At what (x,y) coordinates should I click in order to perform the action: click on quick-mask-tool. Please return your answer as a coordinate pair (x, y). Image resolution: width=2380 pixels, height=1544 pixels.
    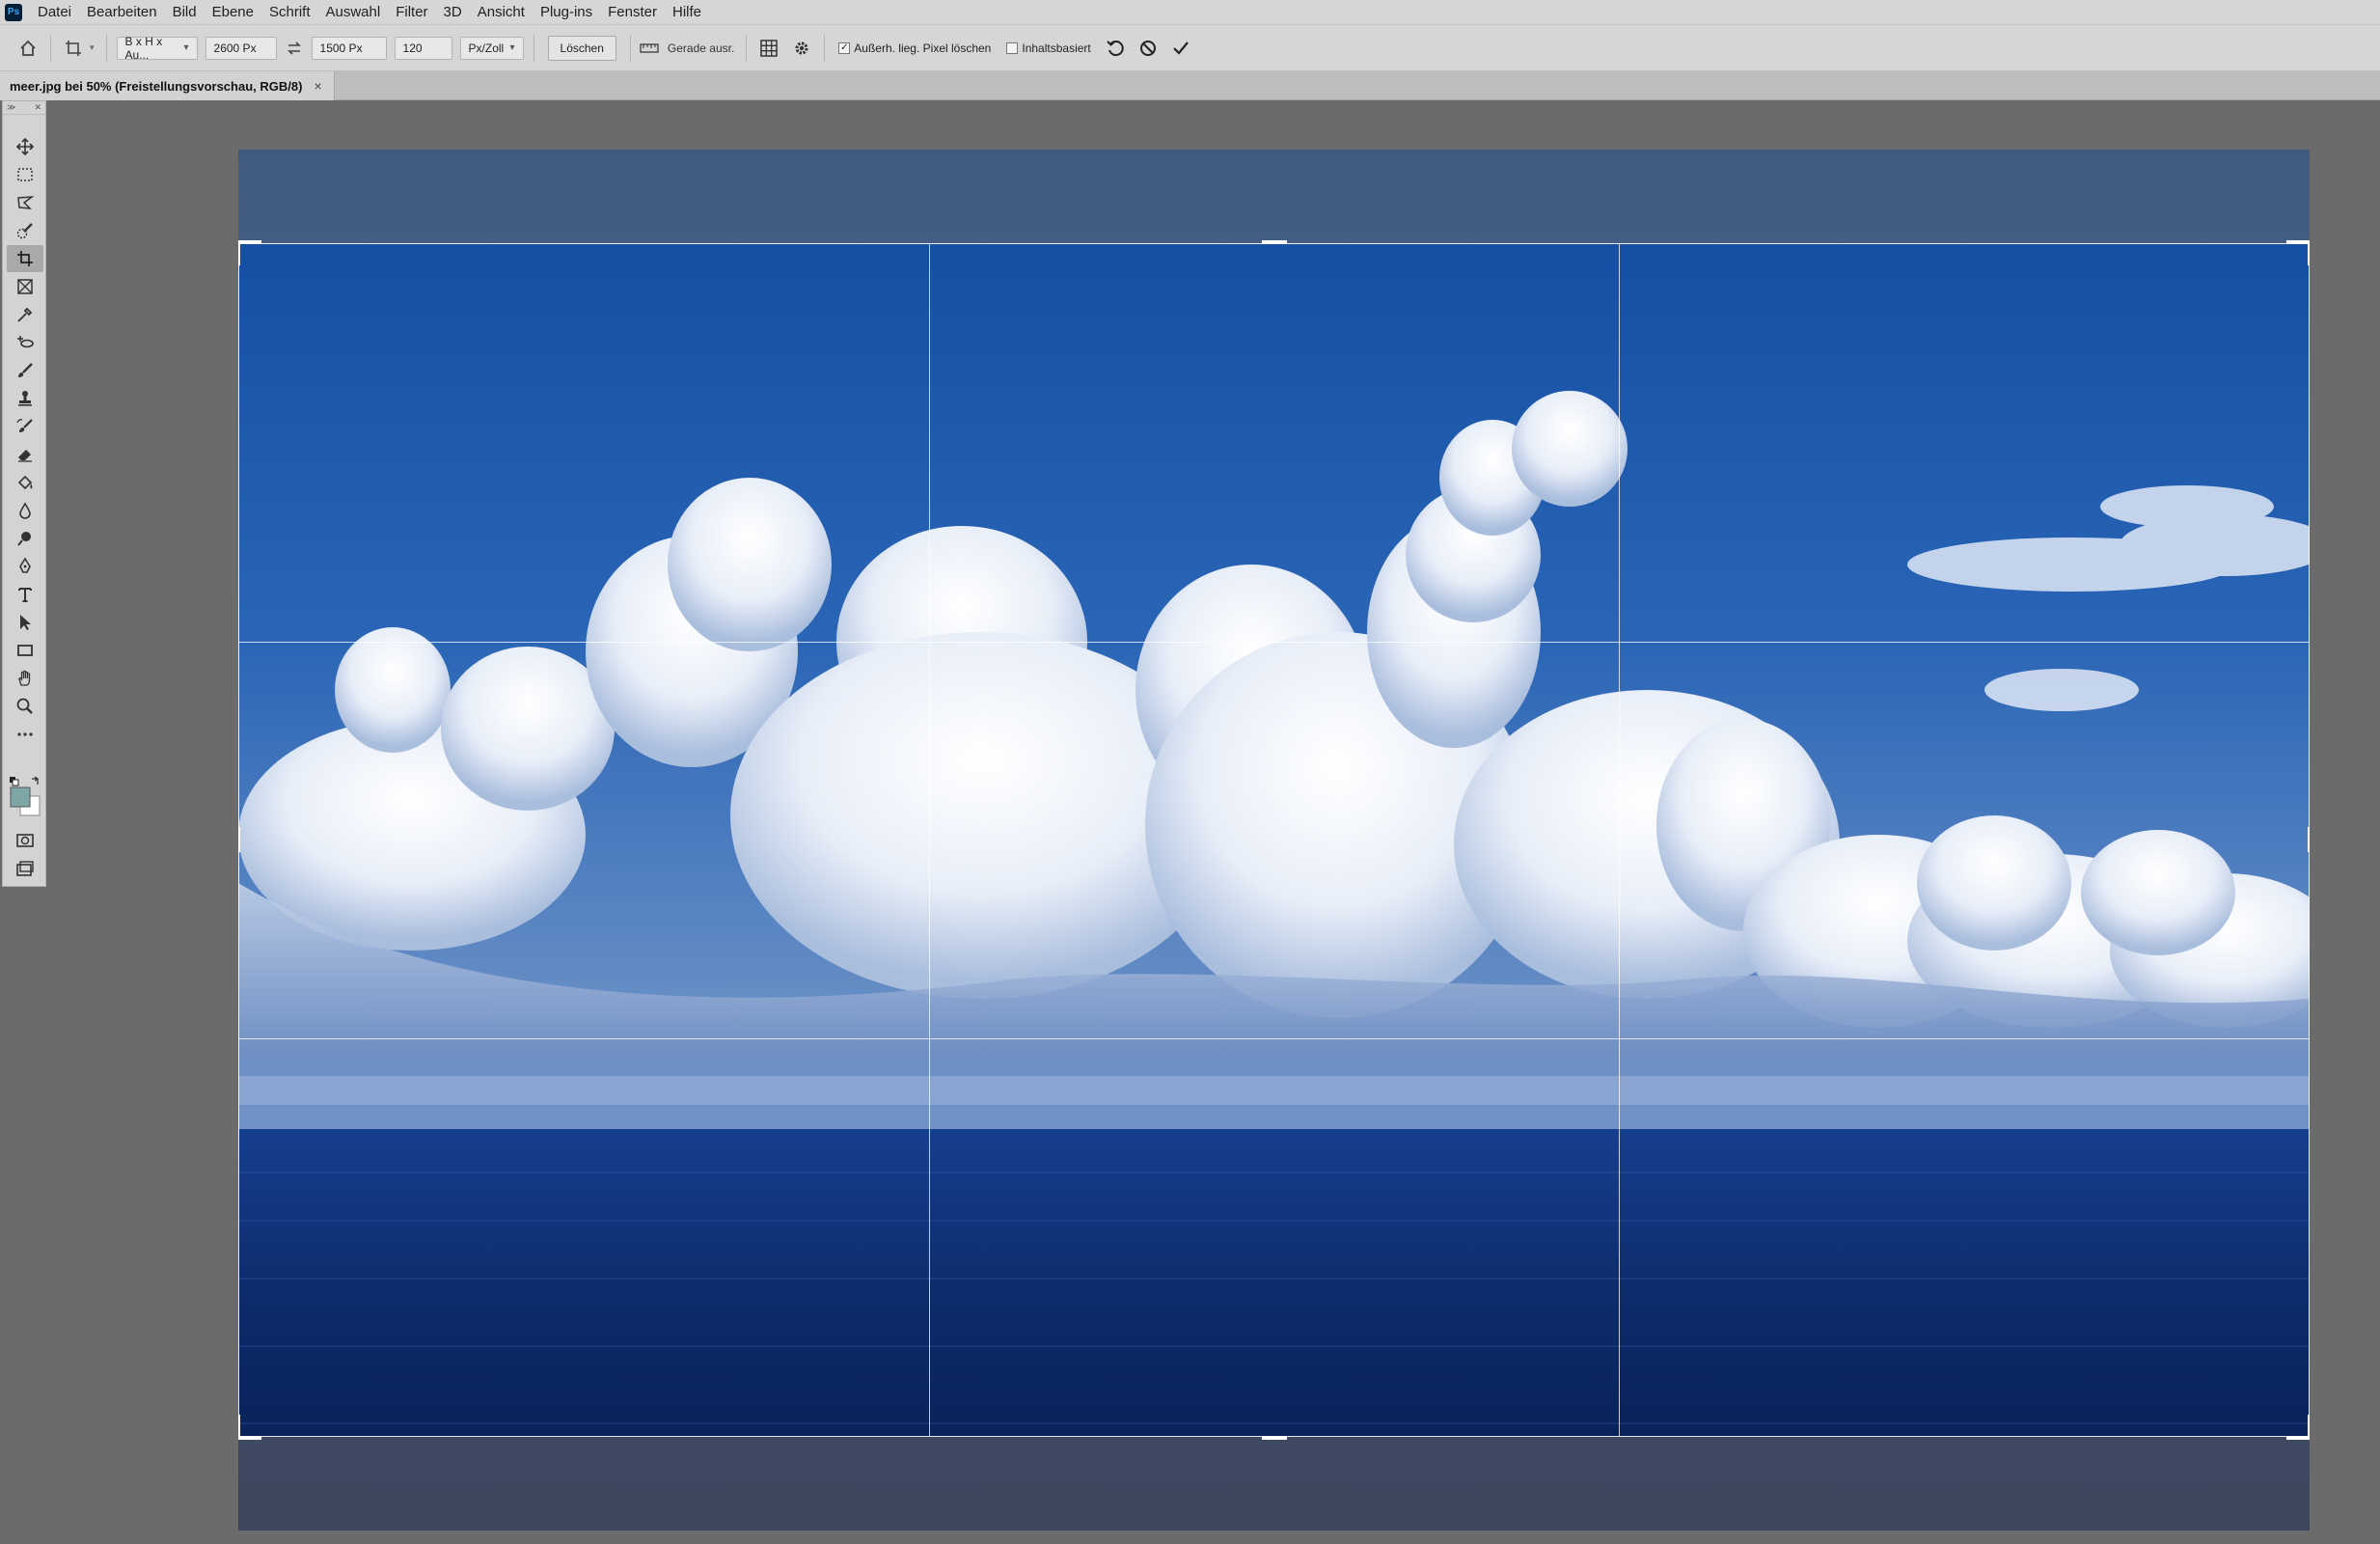
    Looking at the image, I should click on (25, 840).